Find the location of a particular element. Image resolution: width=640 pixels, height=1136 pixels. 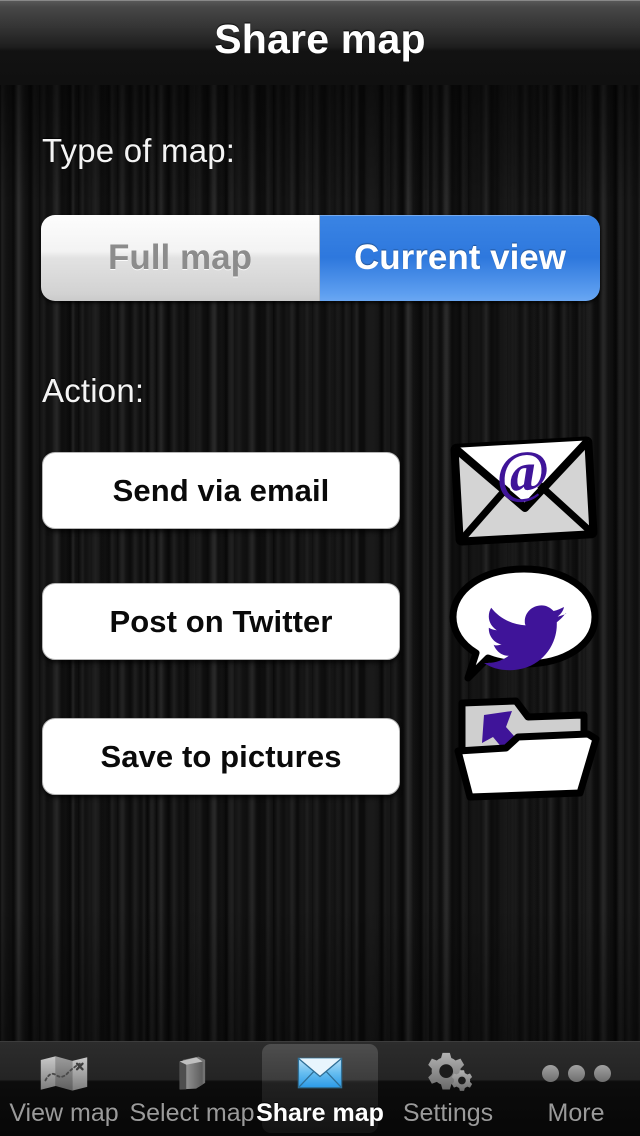

tab-label-more: More is located at coordinates (576, 1113).